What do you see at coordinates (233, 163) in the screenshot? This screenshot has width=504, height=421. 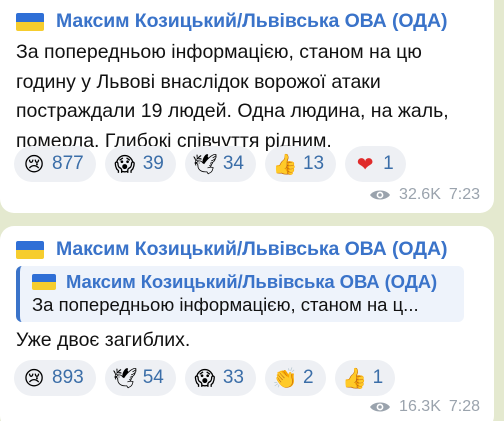 I see `reaction-count: 34` at bounding box center [233, 163].